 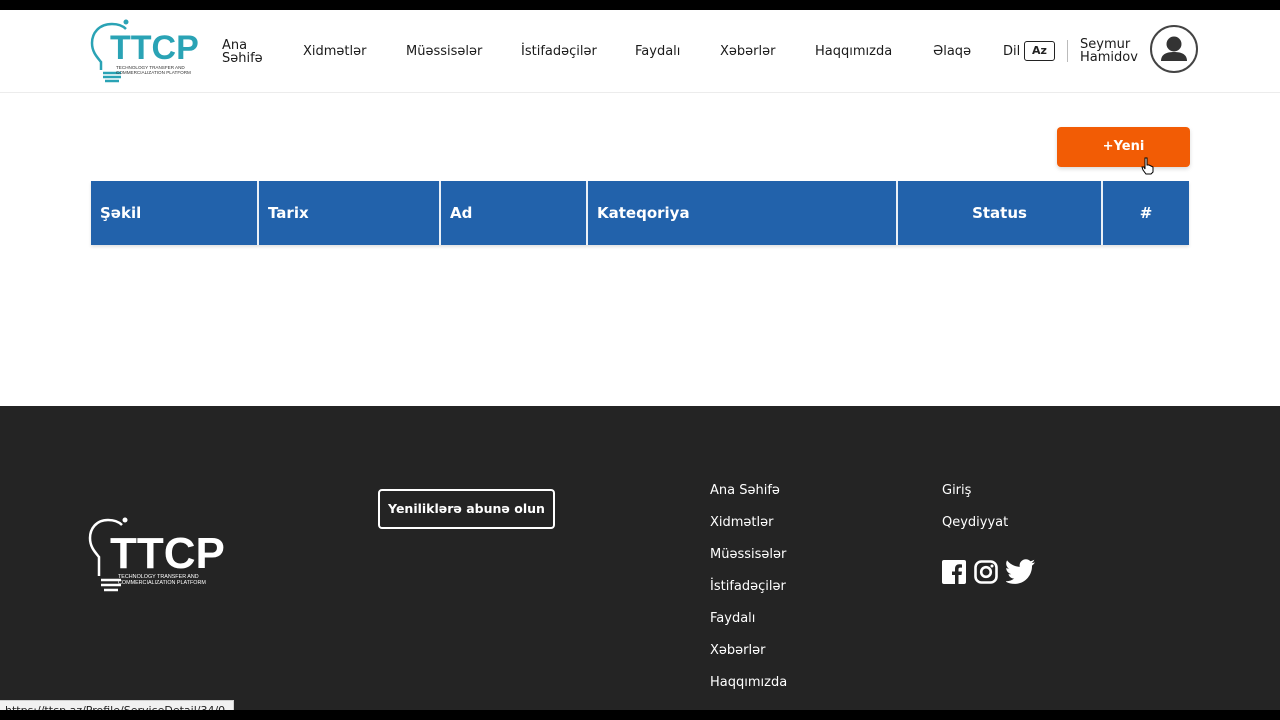 What do you see at coordinates (956, 490) in the screenshot?
I see `footer-link-login: Giriş` at bounding box center [956, 490].